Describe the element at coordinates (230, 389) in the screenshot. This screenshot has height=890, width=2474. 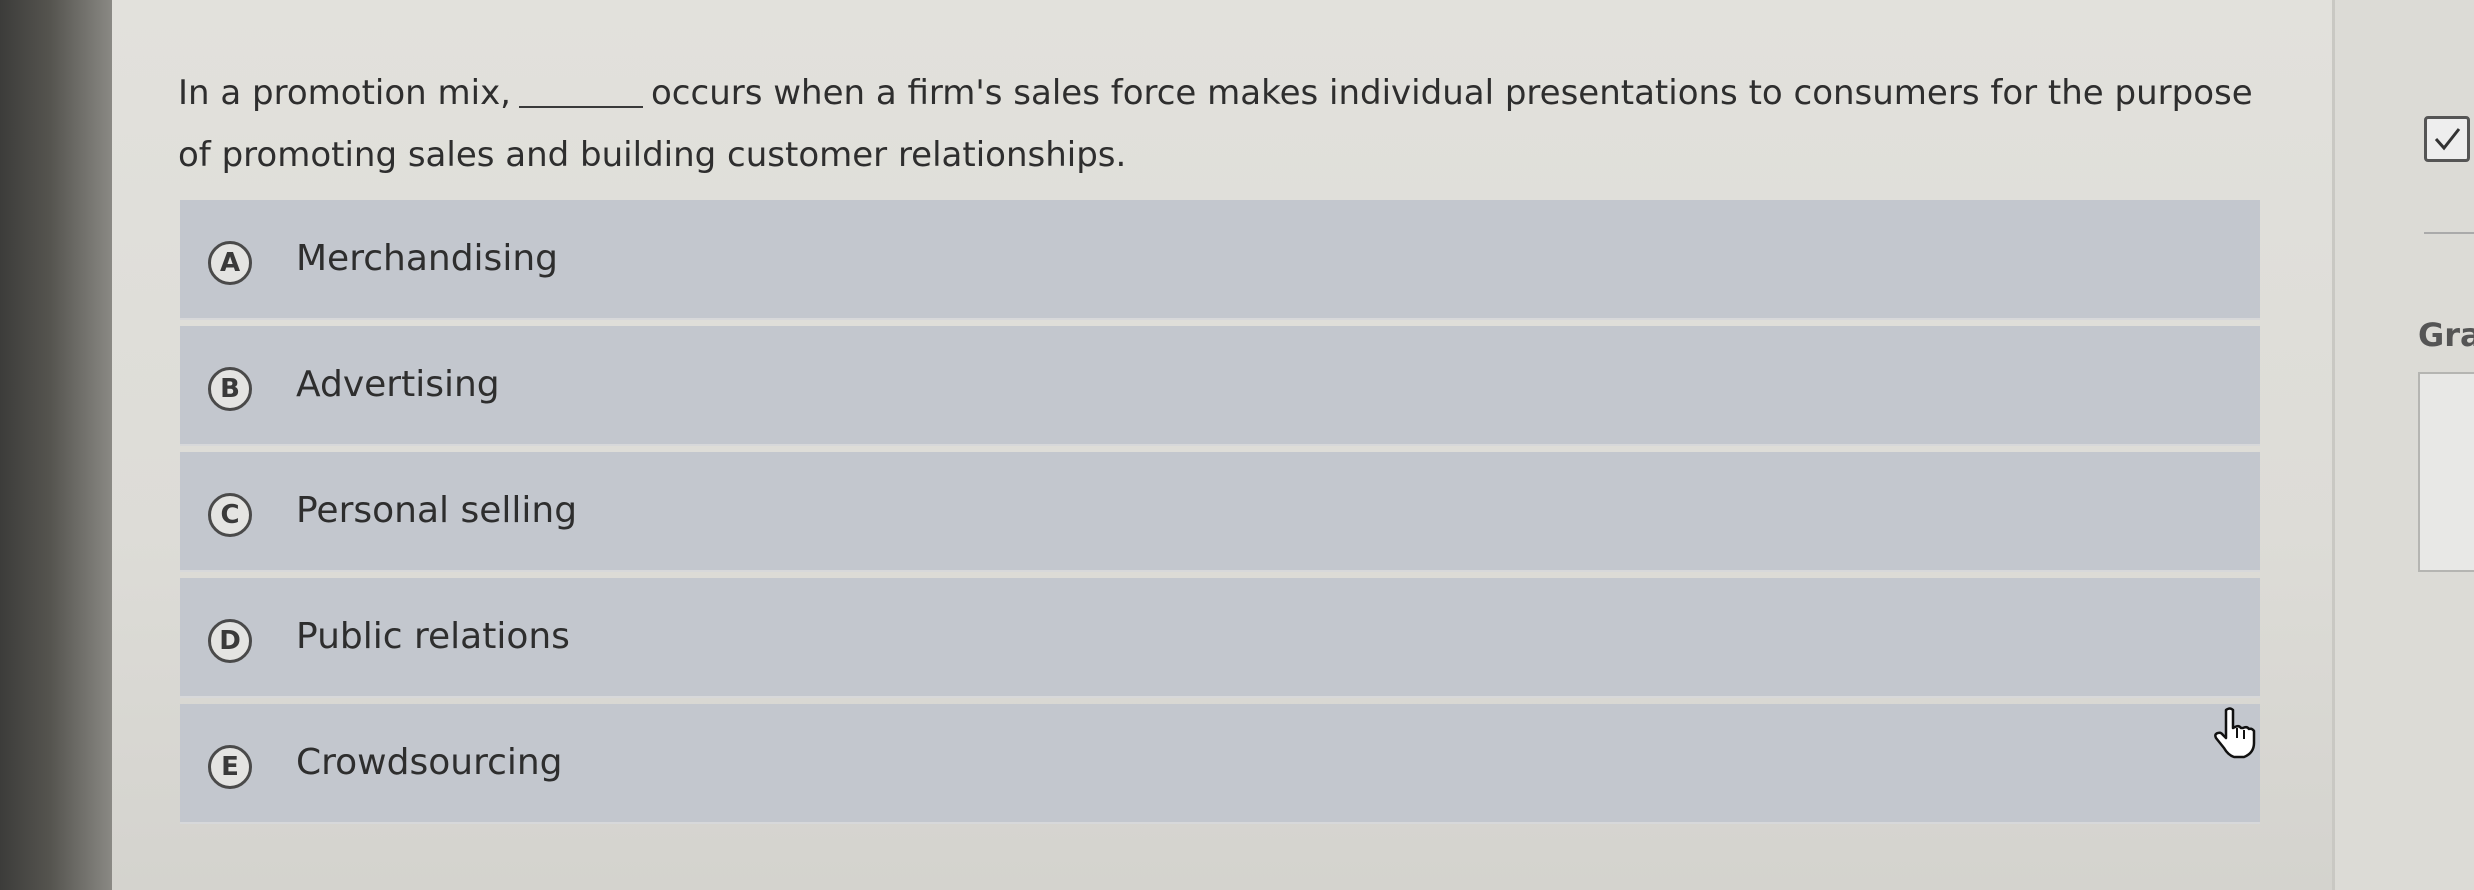
I see `option-letter-badge: B` at that location.